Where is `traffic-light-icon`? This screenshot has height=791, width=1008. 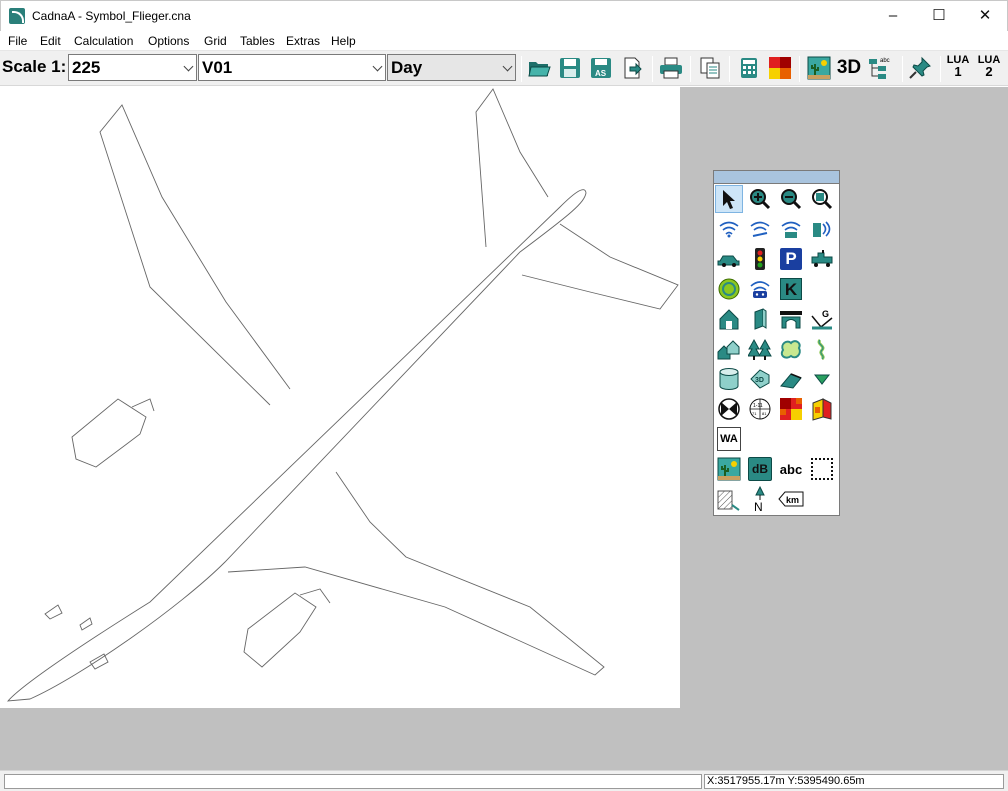 traffic-light-icon is located at coordinates (760, 259).